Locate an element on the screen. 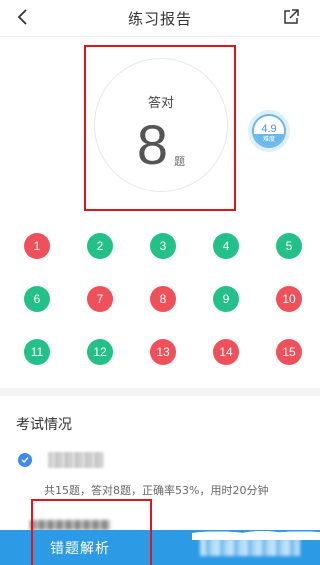 The height and width of the screenshot is (565, 320). question-bubble-15: 15 is located at coordinates (289, 352).